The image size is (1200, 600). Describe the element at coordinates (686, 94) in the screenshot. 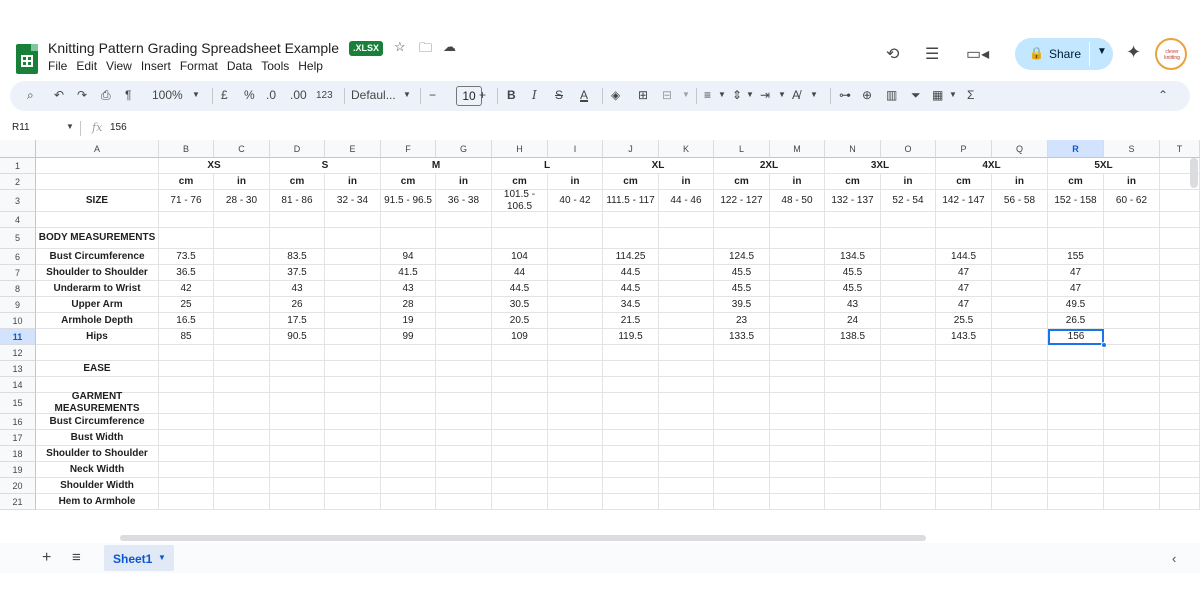

I see `merge-caret-icon: ▼` at that location.